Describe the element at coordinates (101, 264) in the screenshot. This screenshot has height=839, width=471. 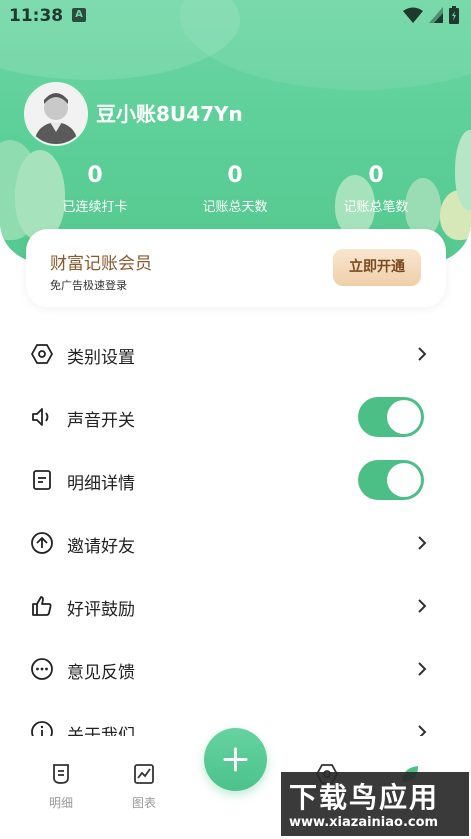
I see `vip-title: 财富记账会员` at that location.